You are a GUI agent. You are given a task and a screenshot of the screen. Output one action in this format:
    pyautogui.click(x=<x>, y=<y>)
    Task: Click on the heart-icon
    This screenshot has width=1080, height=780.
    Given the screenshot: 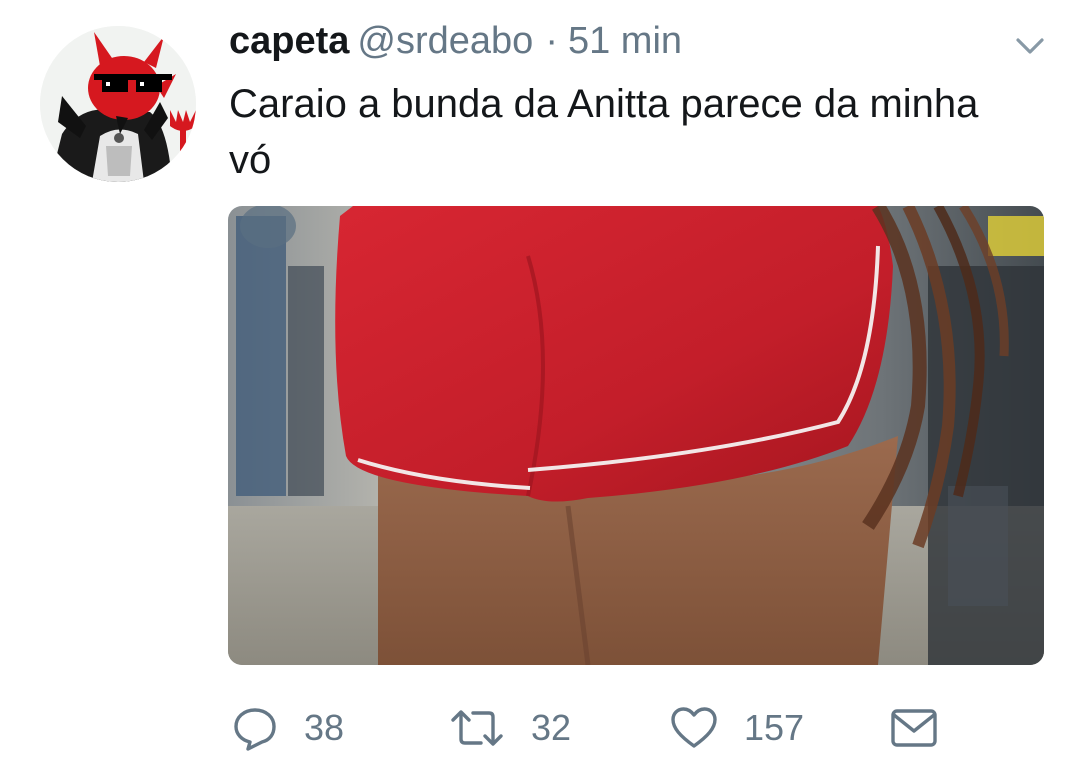 What is the action you would take?
    pyautogui.click(x=694, y=727)
    